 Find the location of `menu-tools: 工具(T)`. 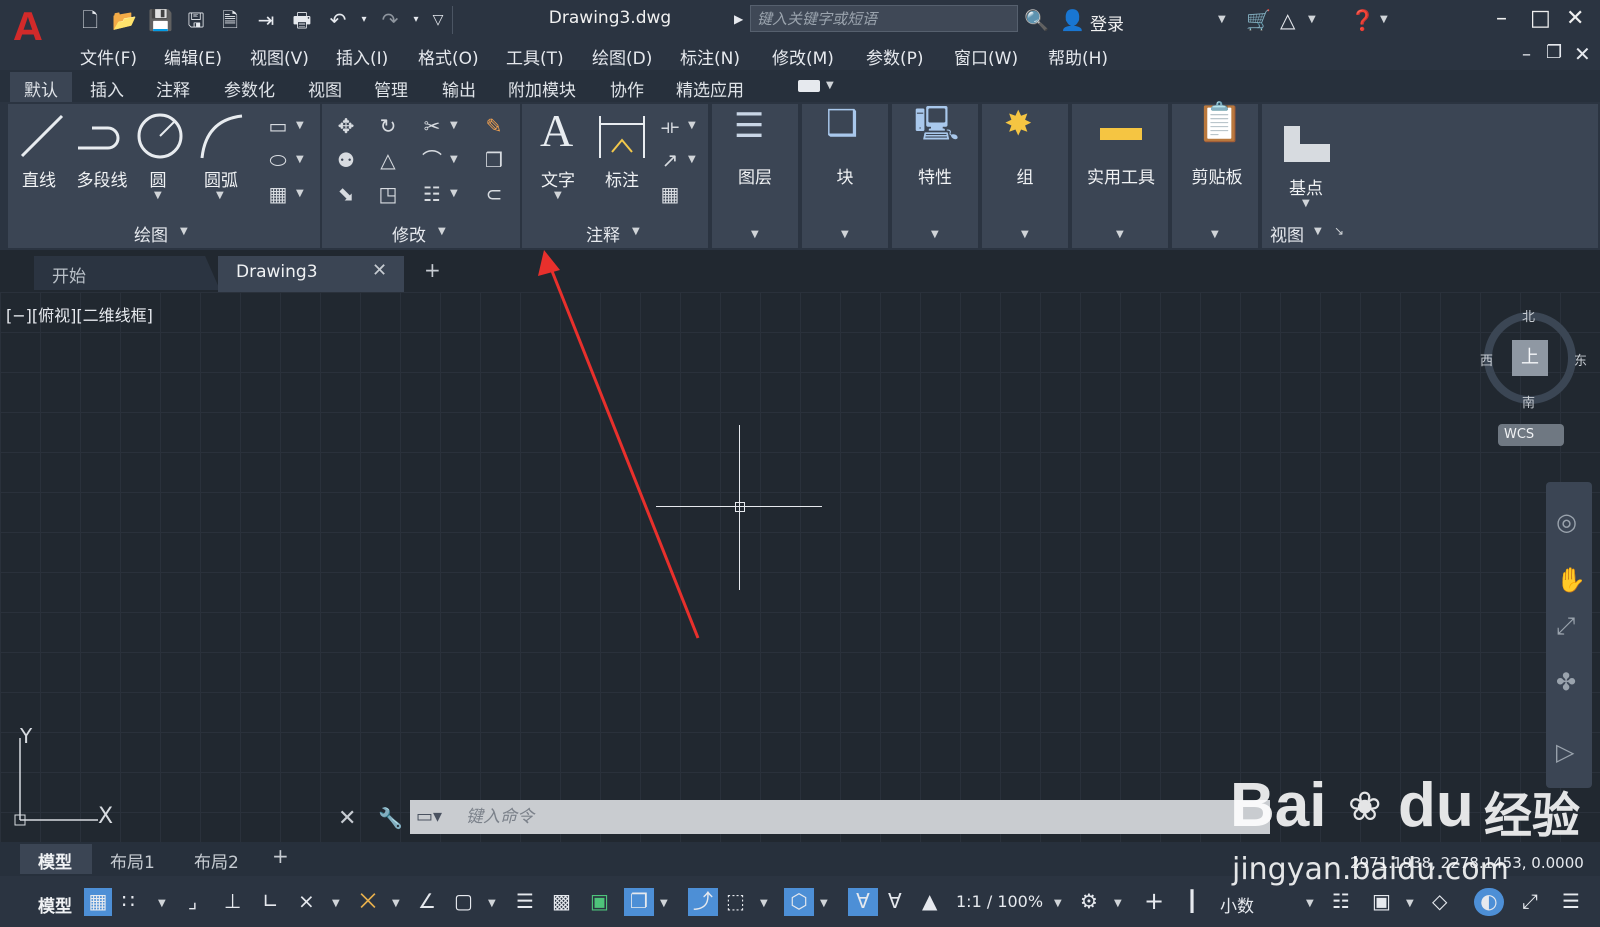

menu-tools: 工具(T) is located at coordinates (535, 56).